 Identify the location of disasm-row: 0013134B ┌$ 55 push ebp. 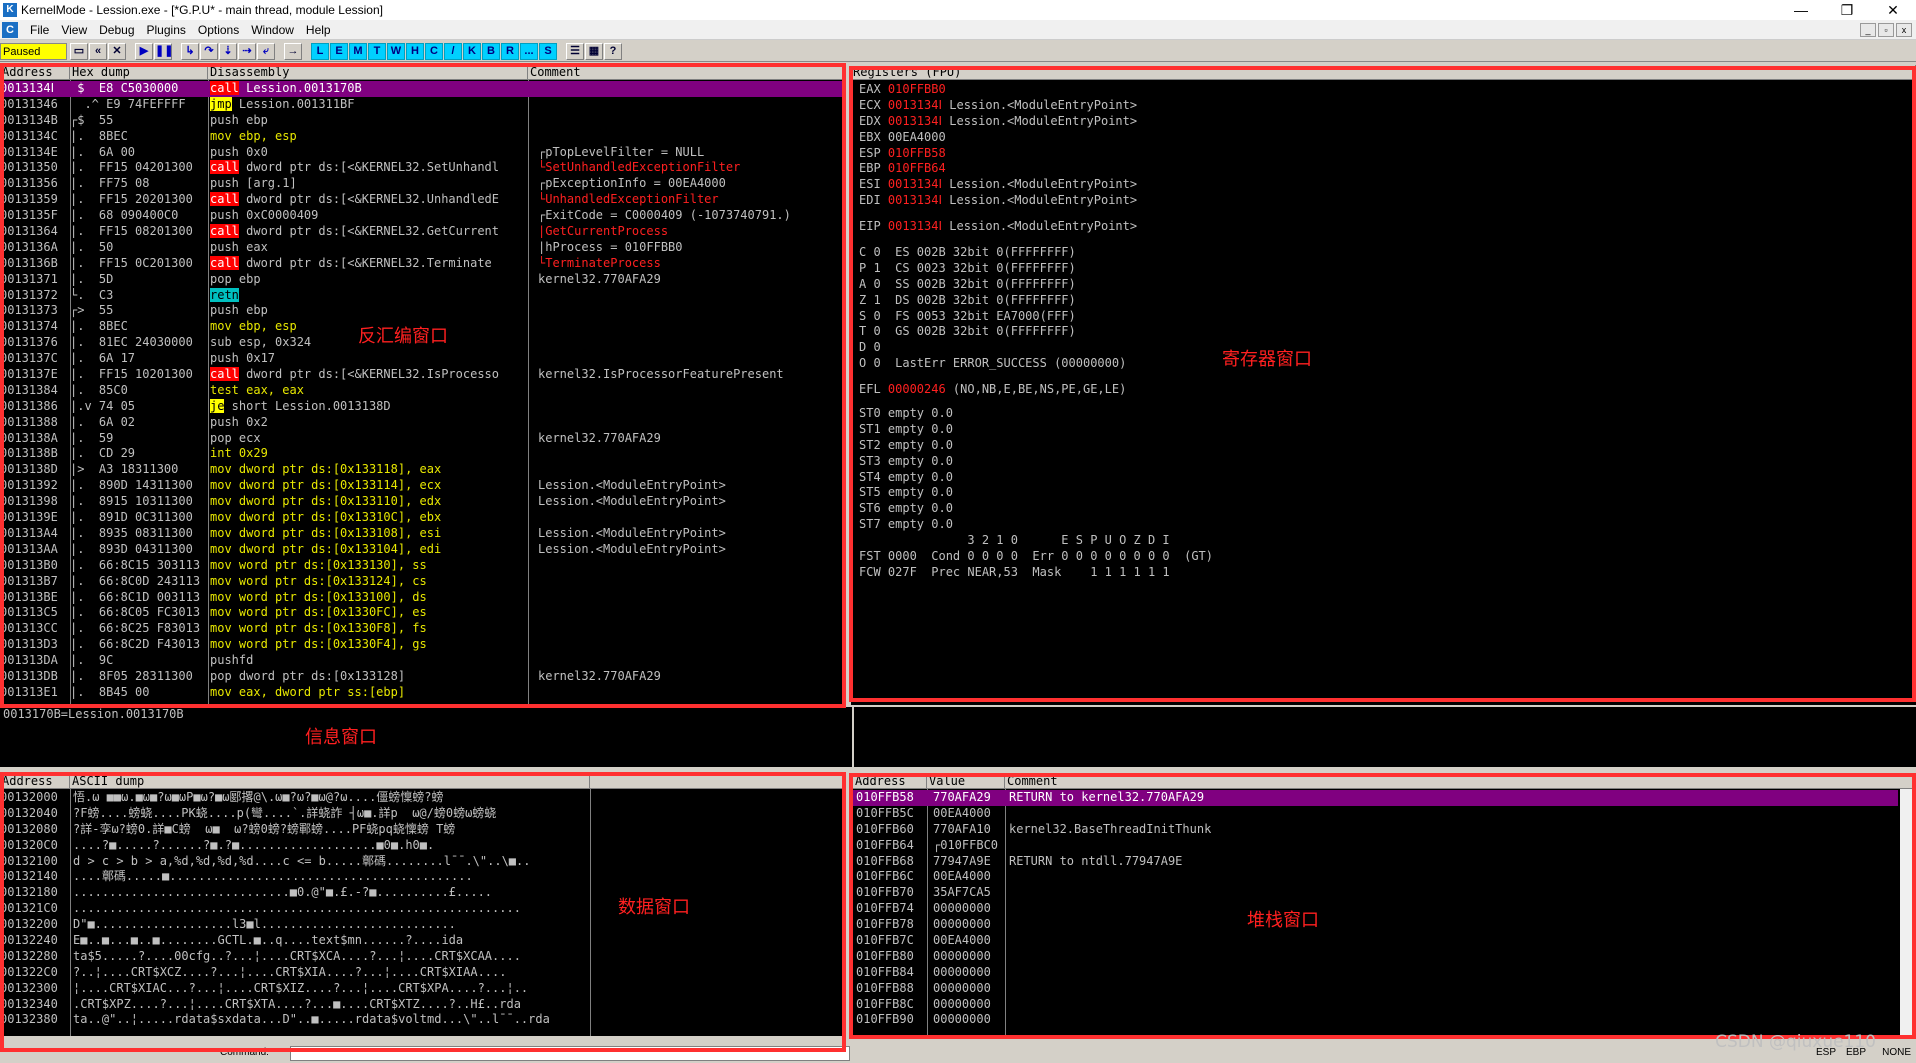
(421, 121).